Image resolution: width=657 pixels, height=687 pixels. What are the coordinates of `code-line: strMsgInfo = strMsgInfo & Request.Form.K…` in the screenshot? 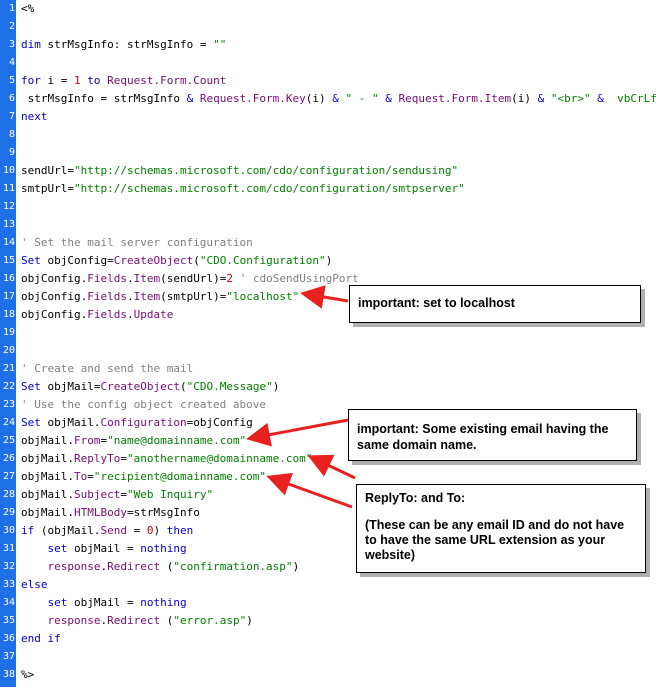 It's located at (339, 99).